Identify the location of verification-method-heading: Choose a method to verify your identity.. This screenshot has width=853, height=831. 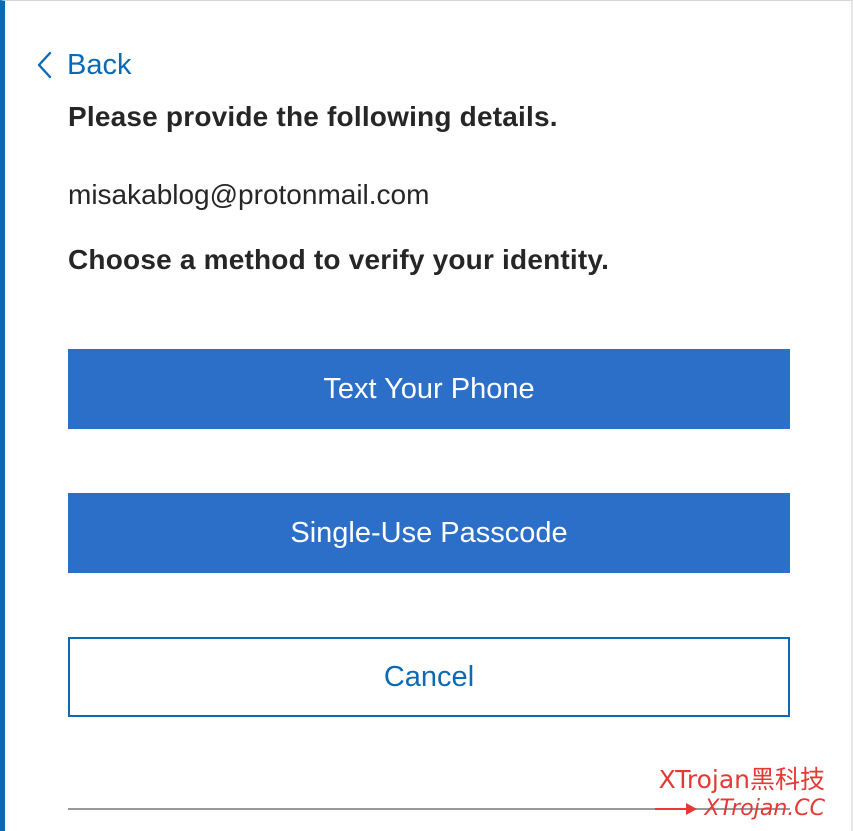
(339, 259).